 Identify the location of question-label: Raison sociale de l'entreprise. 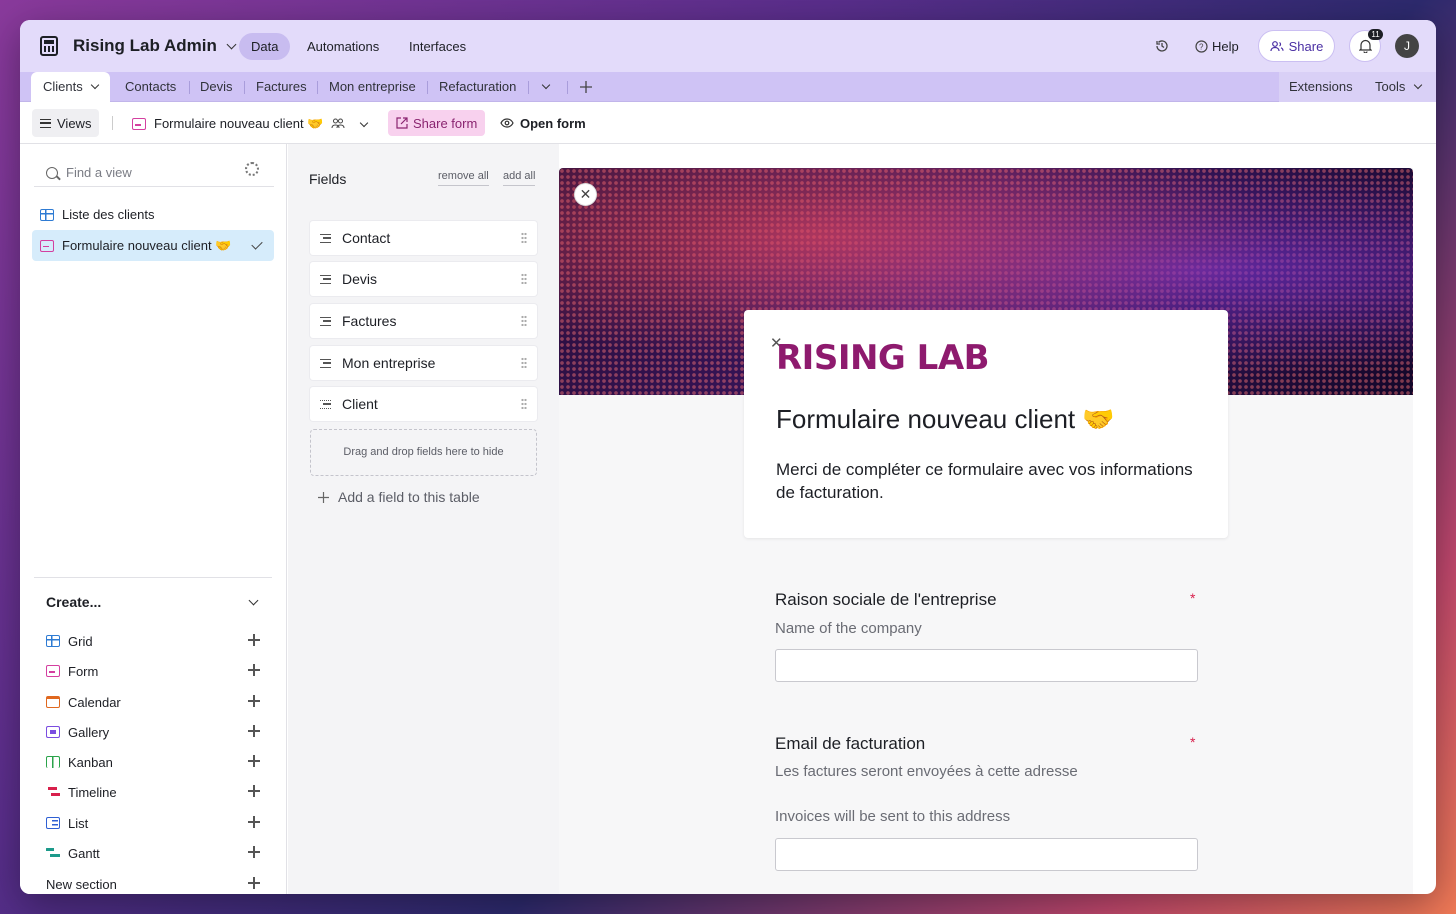
(886, 600).